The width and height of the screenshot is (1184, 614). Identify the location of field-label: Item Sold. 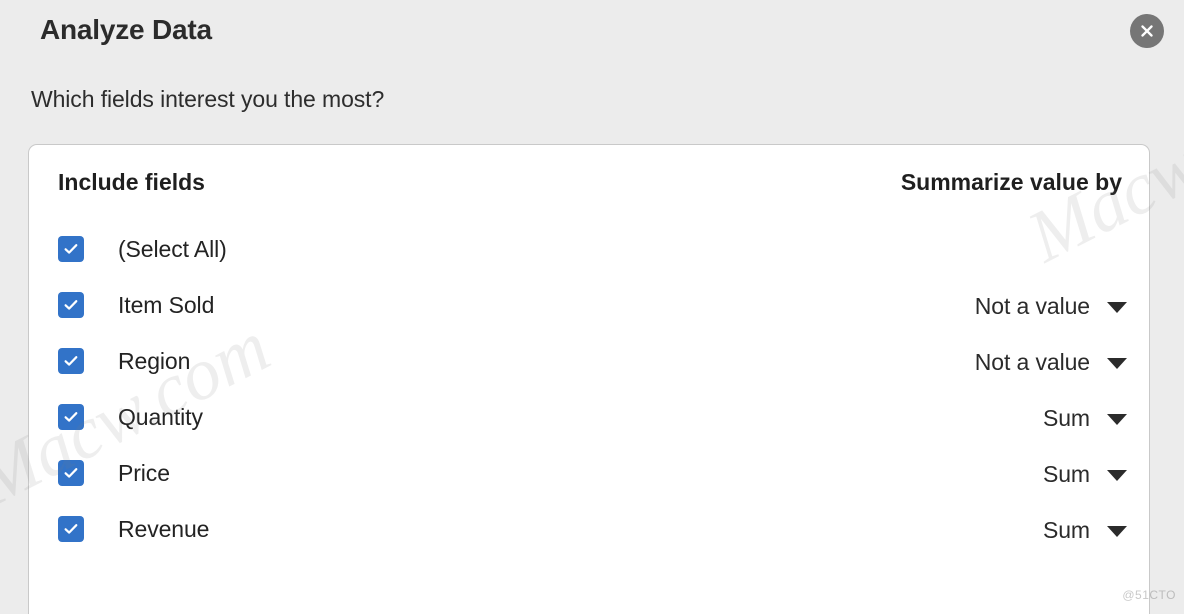
(166, 305).